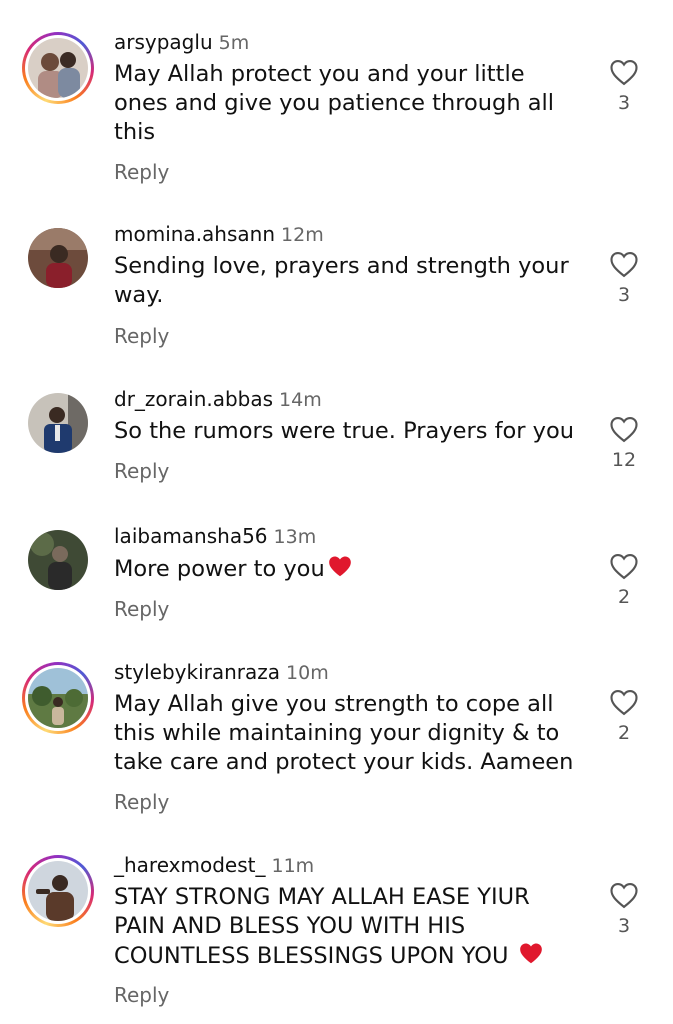 The image size is (673, 1024). I want to click on like-count: 12, so click(624, 460).